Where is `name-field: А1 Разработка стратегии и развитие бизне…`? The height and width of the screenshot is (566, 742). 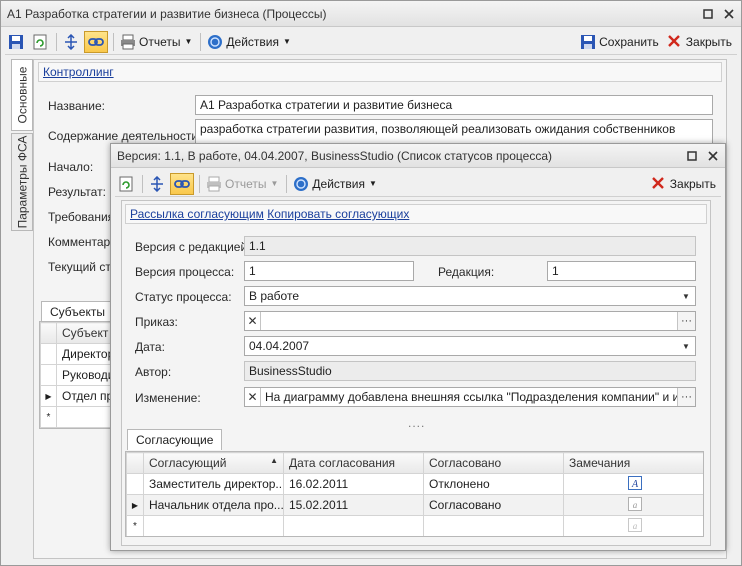 name-field: А1 Разработка стратегии и развитие бизне… is located at coordinates (454, 105).